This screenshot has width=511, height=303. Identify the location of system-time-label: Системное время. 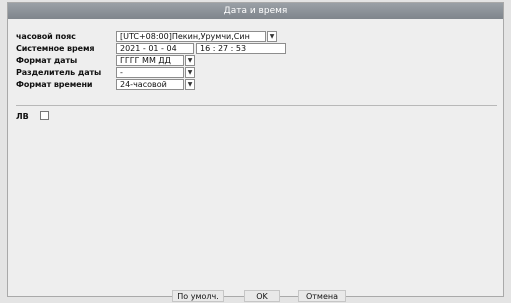
(55, 48).